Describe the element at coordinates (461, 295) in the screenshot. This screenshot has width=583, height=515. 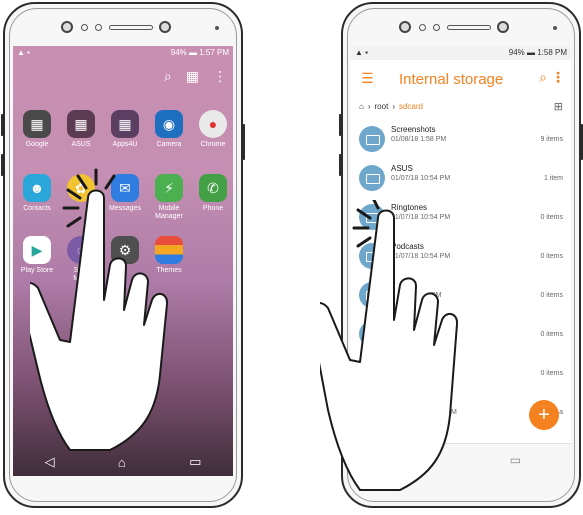
I see `list-item: PM 0 items` at that location.